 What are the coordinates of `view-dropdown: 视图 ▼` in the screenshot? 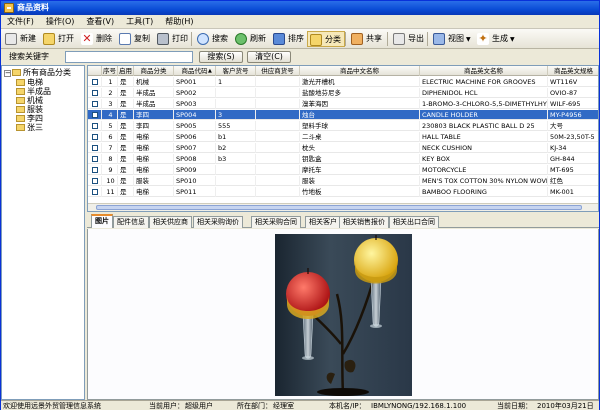 It's located at (452, 39).